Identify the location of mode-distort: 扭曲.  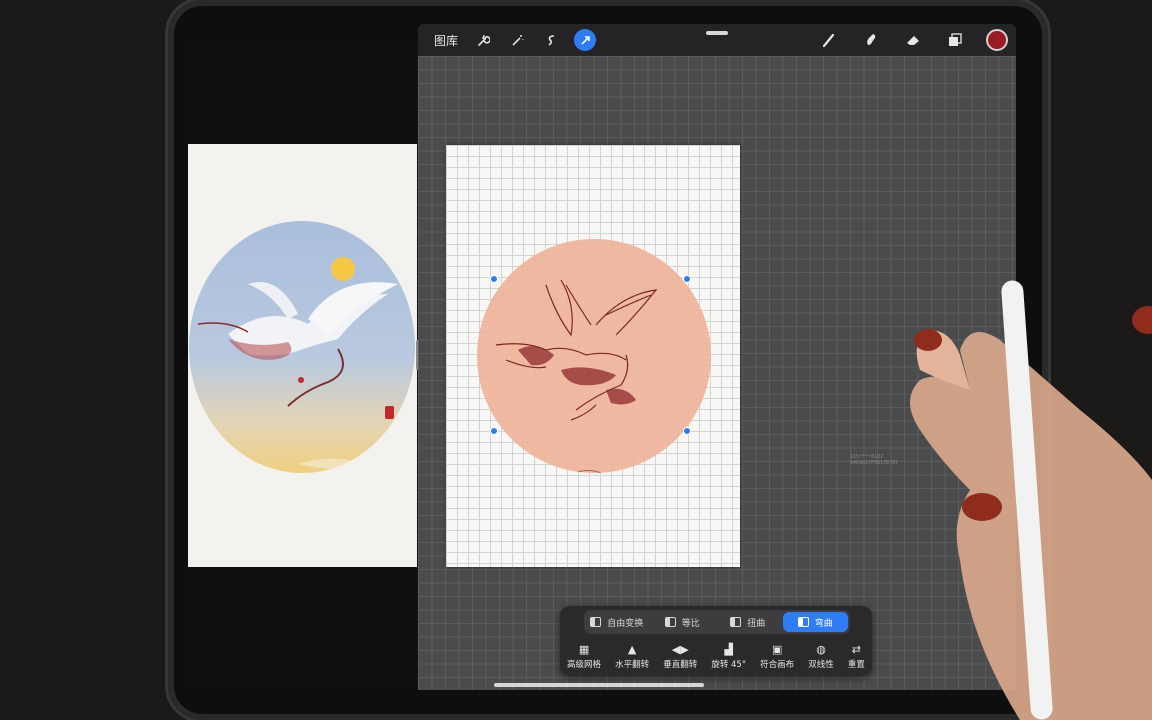
(748, 622).